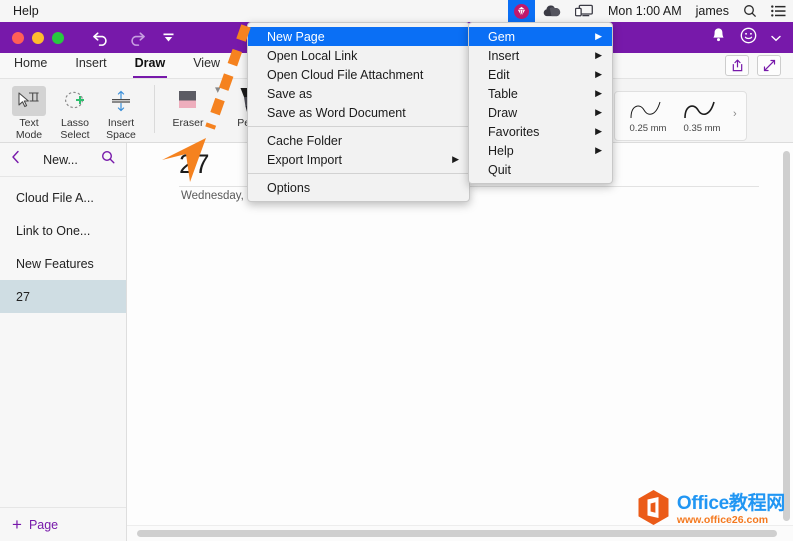 Image resolution: width=793 pixels, height=541 pixels. Describe the element at coordinates (712, 11) in the screenshot. I see `menubar-user: james` at that location.